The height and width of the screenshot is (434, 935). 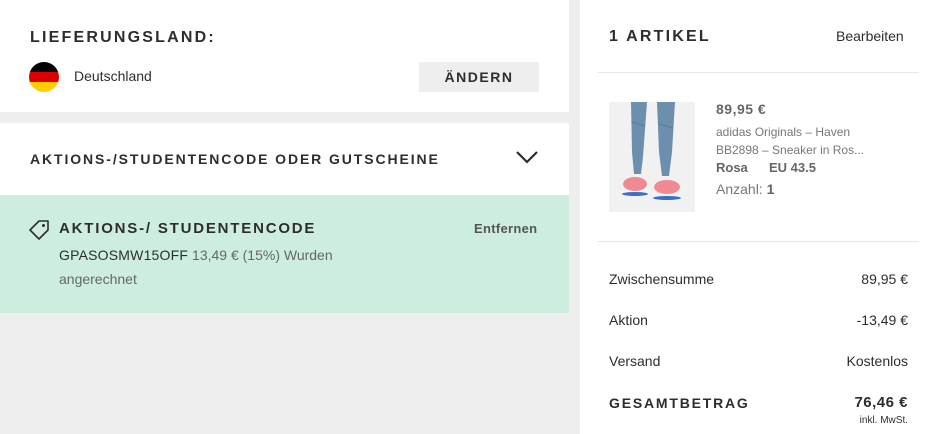 What do you see at coordinates (44, 77) in the screenshot?
I see `germany-flag-icon` at bounding box center [44, 77].